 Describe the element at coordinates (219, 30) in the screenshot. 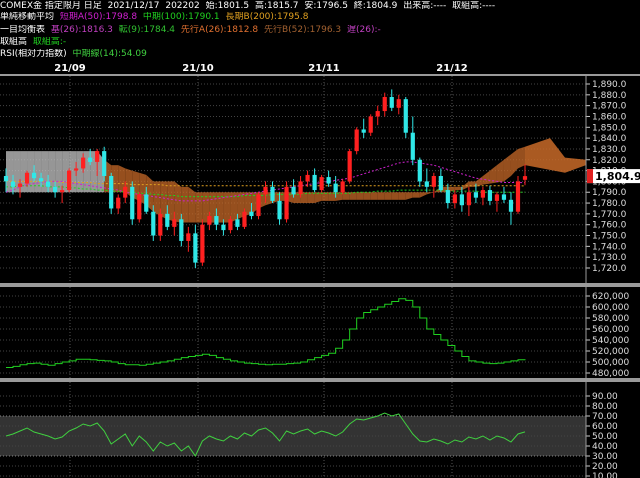

I see `senkou-a-value: 先行A(26):1812.8` at that location.